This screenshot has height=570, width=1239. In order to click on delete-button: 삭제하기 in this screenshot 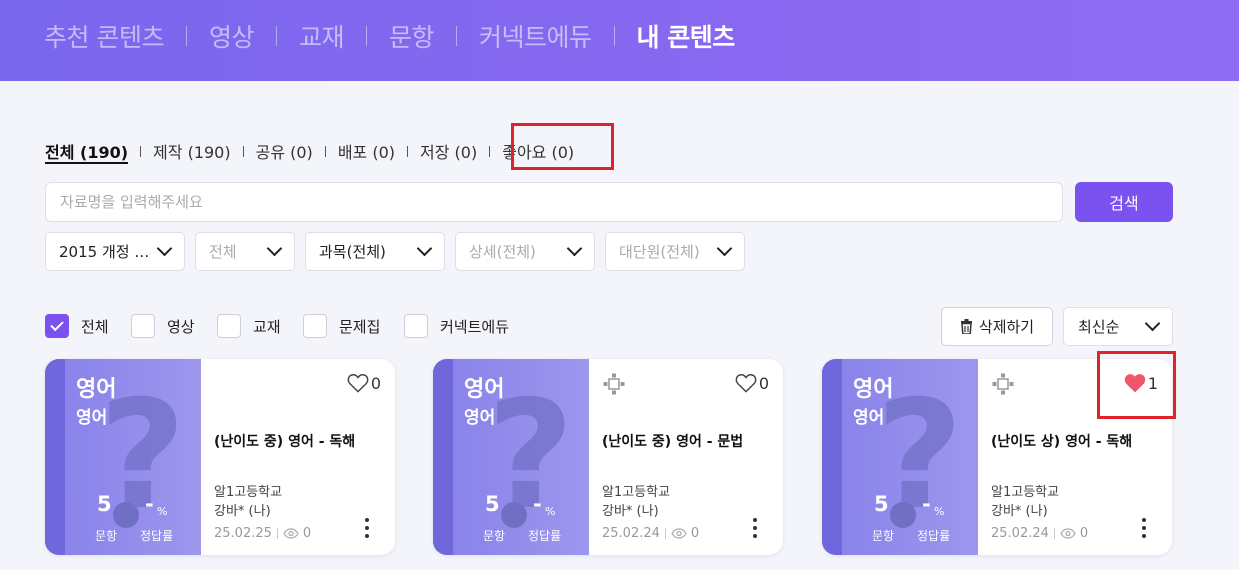, I will do `click(997, 326)`.